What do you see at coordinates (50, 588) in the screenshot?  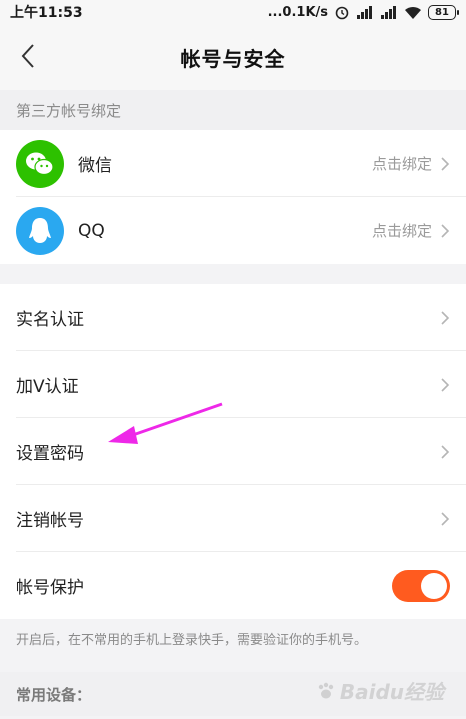 I see `account-protection-label: 帐号保护` at bounding box center [50, 588].